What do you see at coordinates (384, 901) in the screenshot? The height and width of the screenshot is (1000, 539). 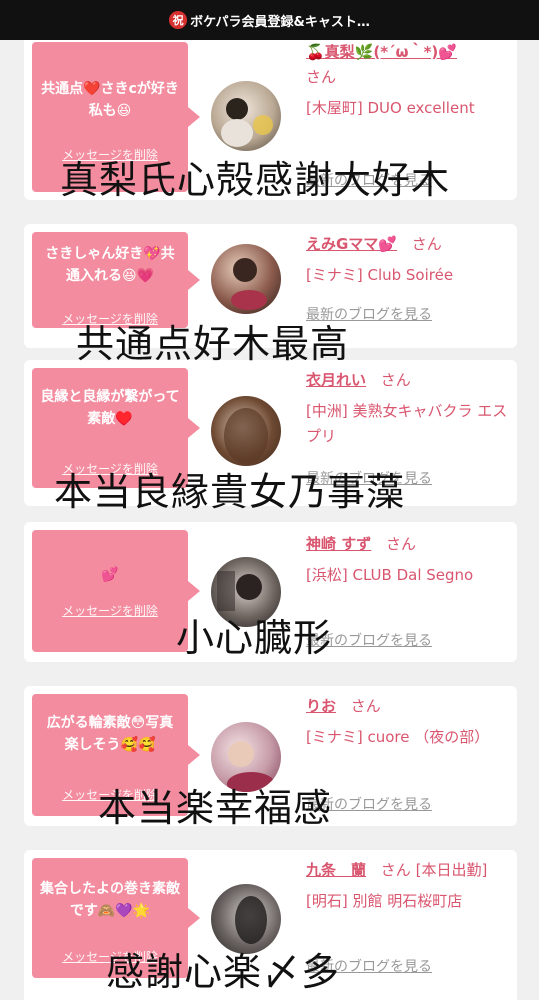 I see `shop-name: [明石] 別館 明石桜町店` at bounding box center [384, 901].